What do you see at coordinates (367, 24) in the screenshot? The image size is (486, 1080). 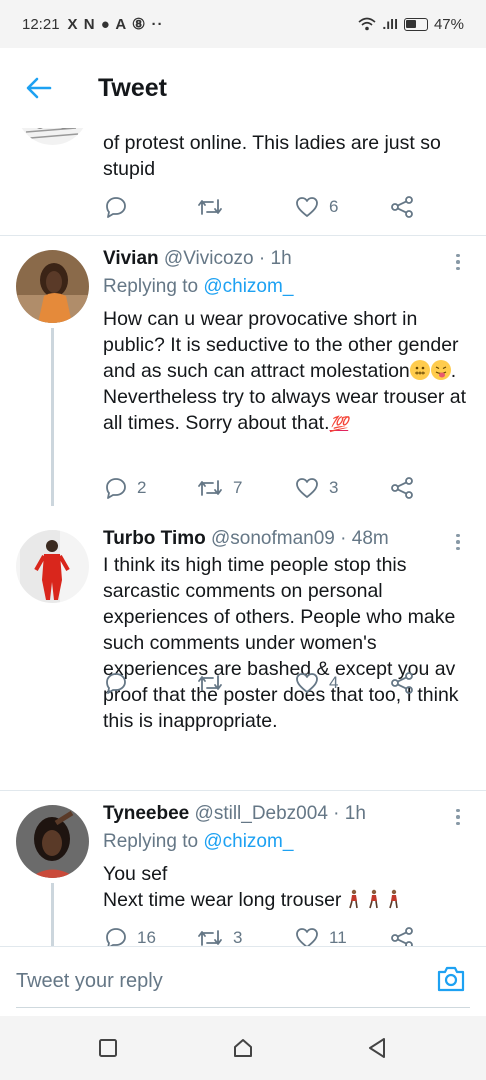 I see `wifi-icon` at bounding box center [367, 24].